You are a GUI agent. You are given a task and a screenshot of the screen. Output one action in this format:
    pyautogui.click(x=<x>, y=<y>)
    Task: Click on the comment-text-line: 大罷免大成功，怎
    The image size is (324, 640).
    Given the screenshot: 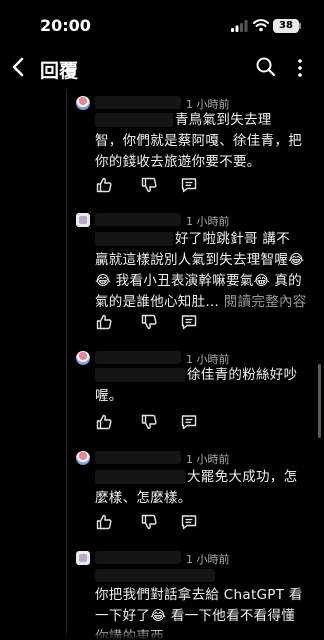 What is the action you would take?
    pyautogui.click(x=242, y=477)
    